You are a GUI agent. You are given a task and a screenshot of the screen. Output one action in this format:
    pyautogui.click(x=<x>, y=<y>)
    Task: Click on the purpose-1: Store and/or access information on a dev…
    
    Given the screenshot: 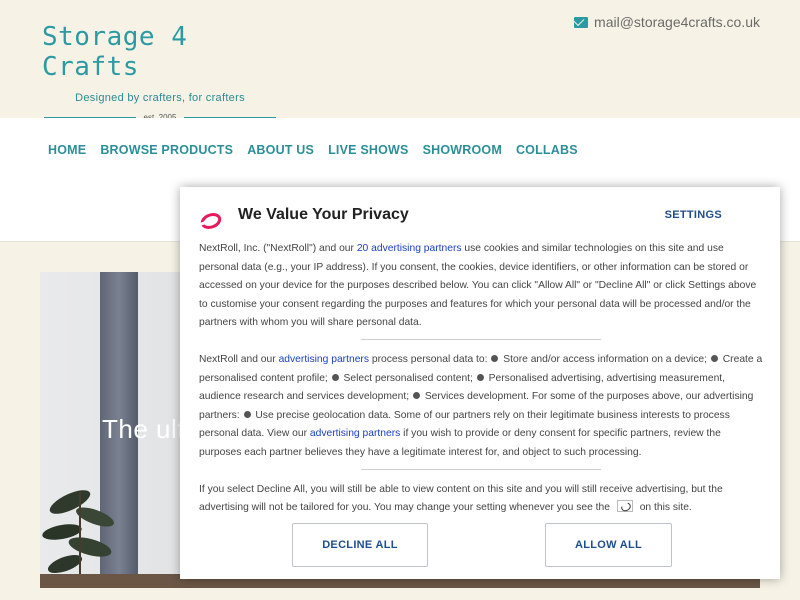 What is the action you would take?
    pyautogui.click(x=606, y=359)
    